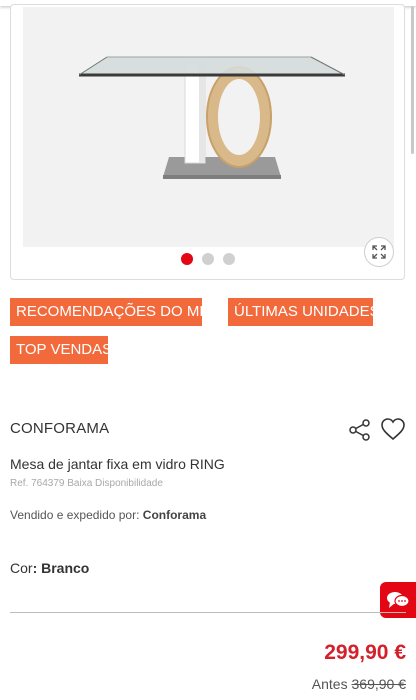 The width and height of the screenshot is (416, 700). I want to click on seller-prefix: Vendido e expedido por:, so click(76, 515).